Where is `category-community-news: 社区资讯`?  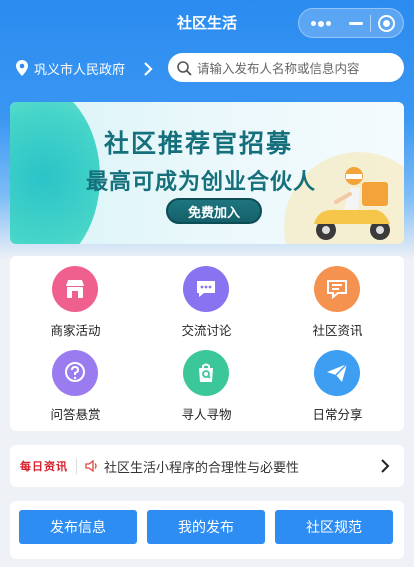
category-community-news: 社区资讯 is located at coordinates (337, 301).